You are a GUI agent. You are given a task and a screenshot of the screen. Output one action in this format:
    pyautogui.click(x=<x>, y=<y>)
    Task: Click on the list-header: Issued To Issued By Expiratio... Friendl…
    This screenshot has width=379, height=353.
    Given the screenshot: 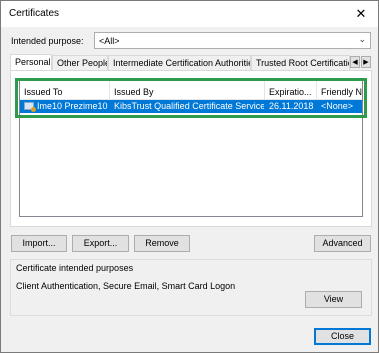 What is the action you would take?
    pyautogui.click(x=191, y=90)
    